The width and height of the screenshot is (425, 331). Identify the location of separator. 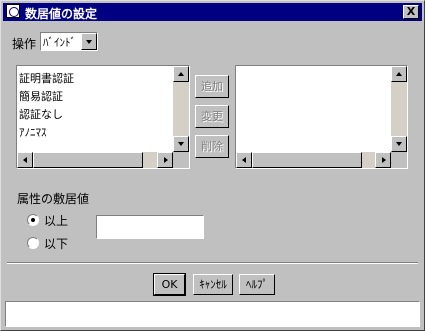
(212, 263).